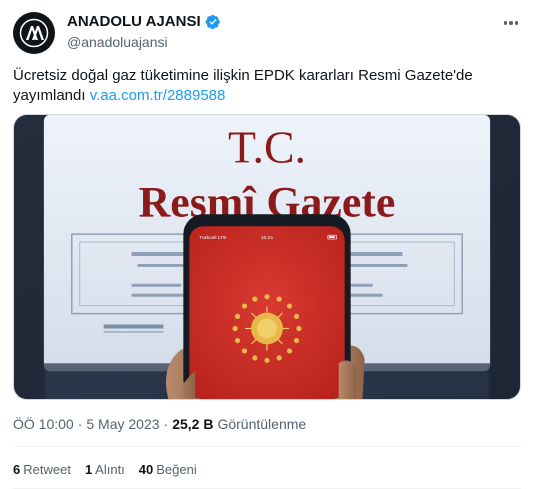 Image resolution: width=534 pixels, height=489 pixels. I want to click on divider, so click(267, 446).